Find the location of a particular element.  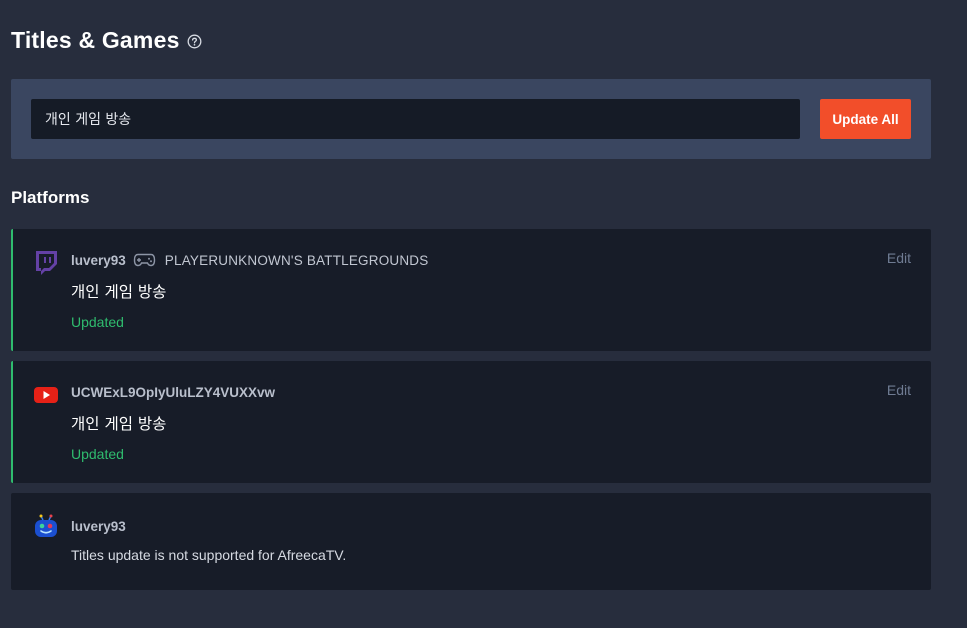

page-title: Titles & Games is located at coordinates (95, 39).